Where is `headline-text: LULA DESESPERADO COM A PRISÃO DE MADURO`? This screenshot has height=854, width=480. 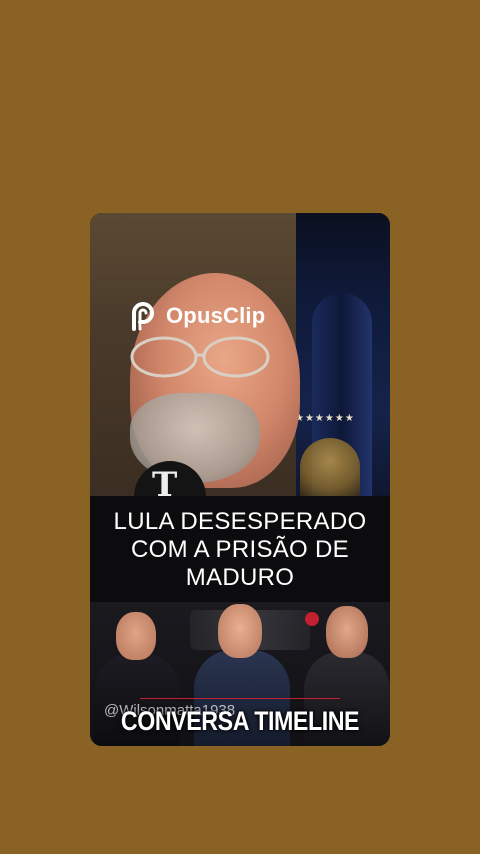 headline-text: LULA DESESPERADO COM A PRISÃO DE MADURO is located at coordinates (240, 550).